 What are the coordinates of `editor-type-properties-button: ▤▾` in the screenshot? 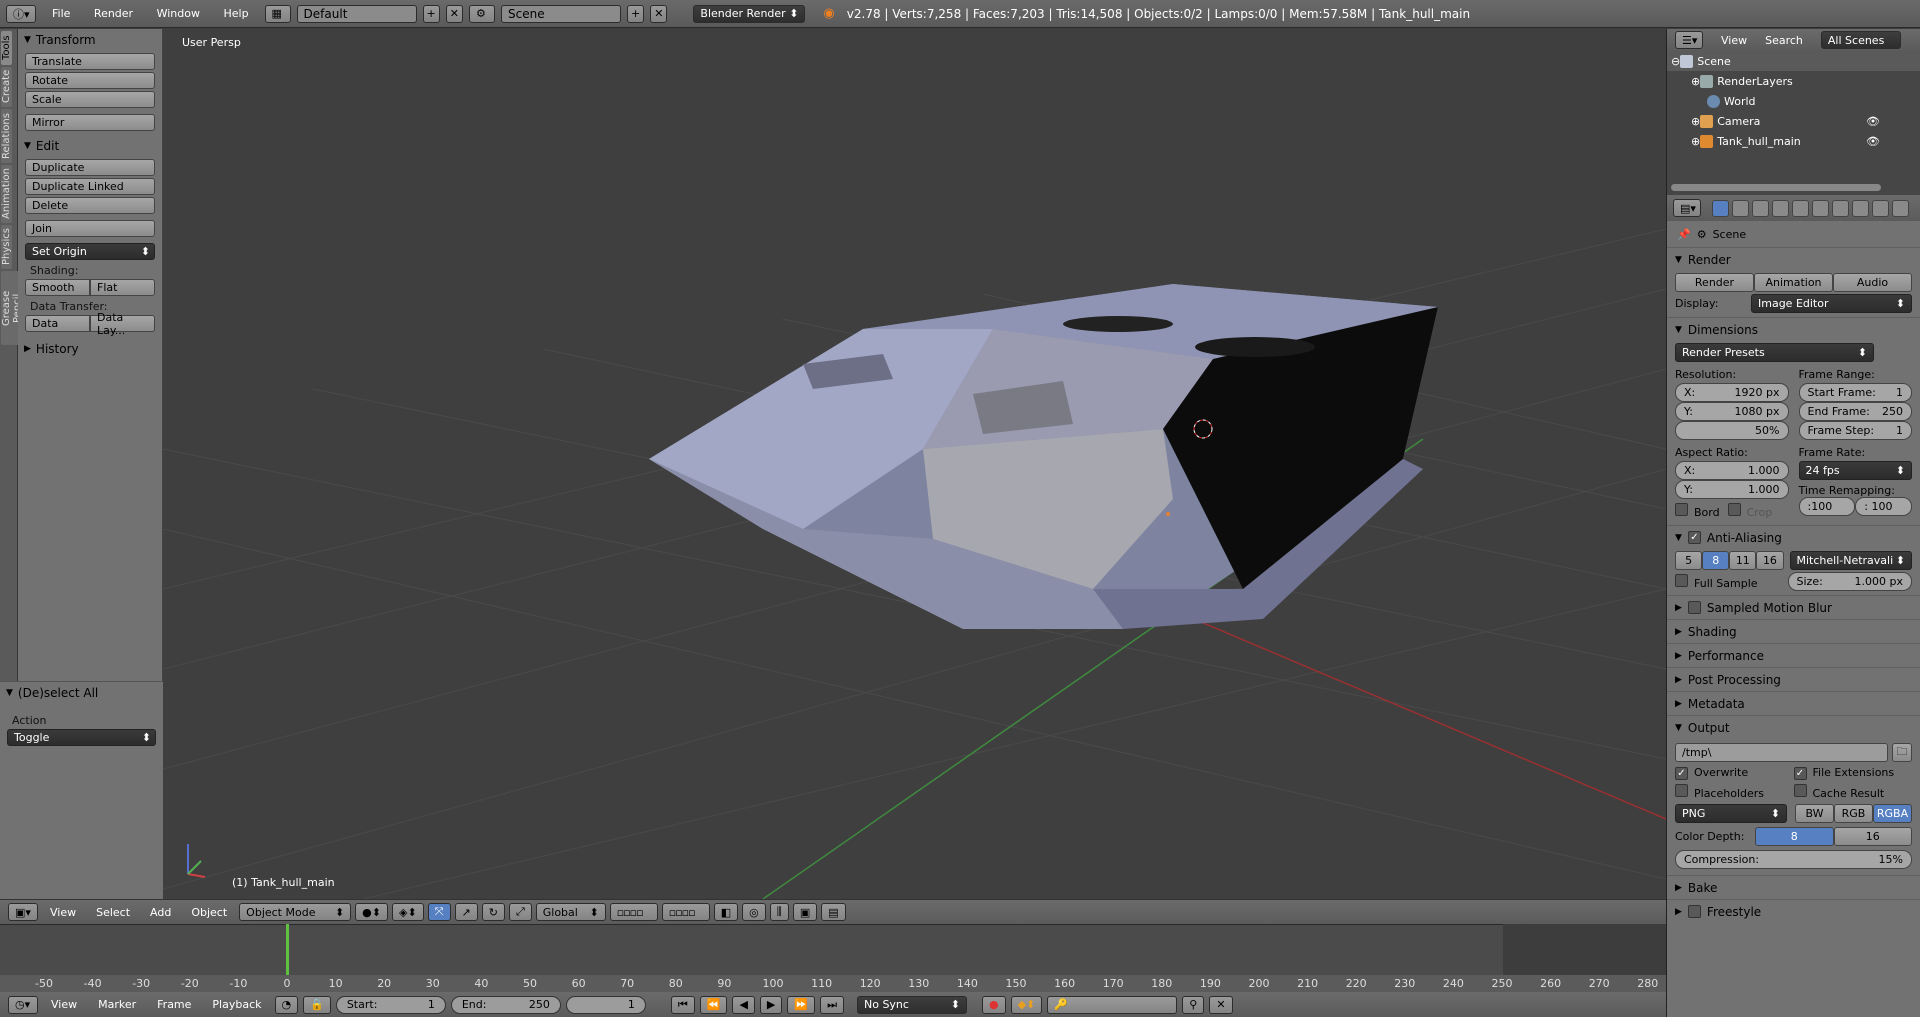 It's located at (1687, 208).